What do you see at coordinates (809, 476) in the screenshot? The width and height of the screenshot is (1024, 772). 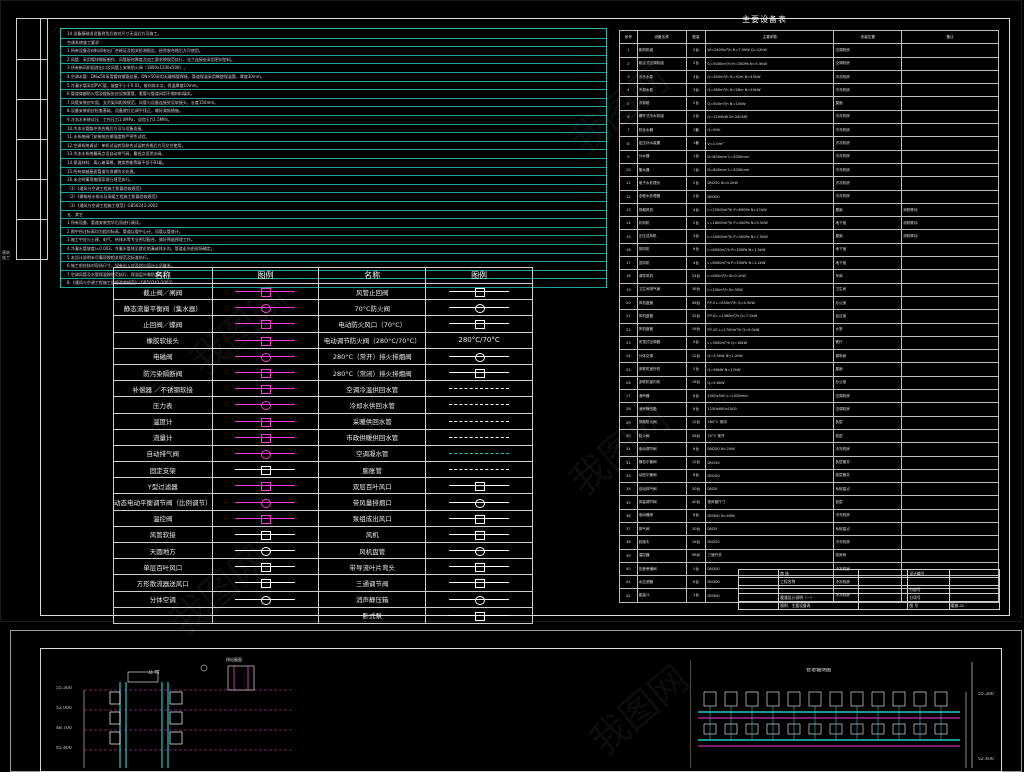 I see `equipment-row: 33 动态平衡阀 8台 DN100 各层管井` at bounding box center [809, 476].